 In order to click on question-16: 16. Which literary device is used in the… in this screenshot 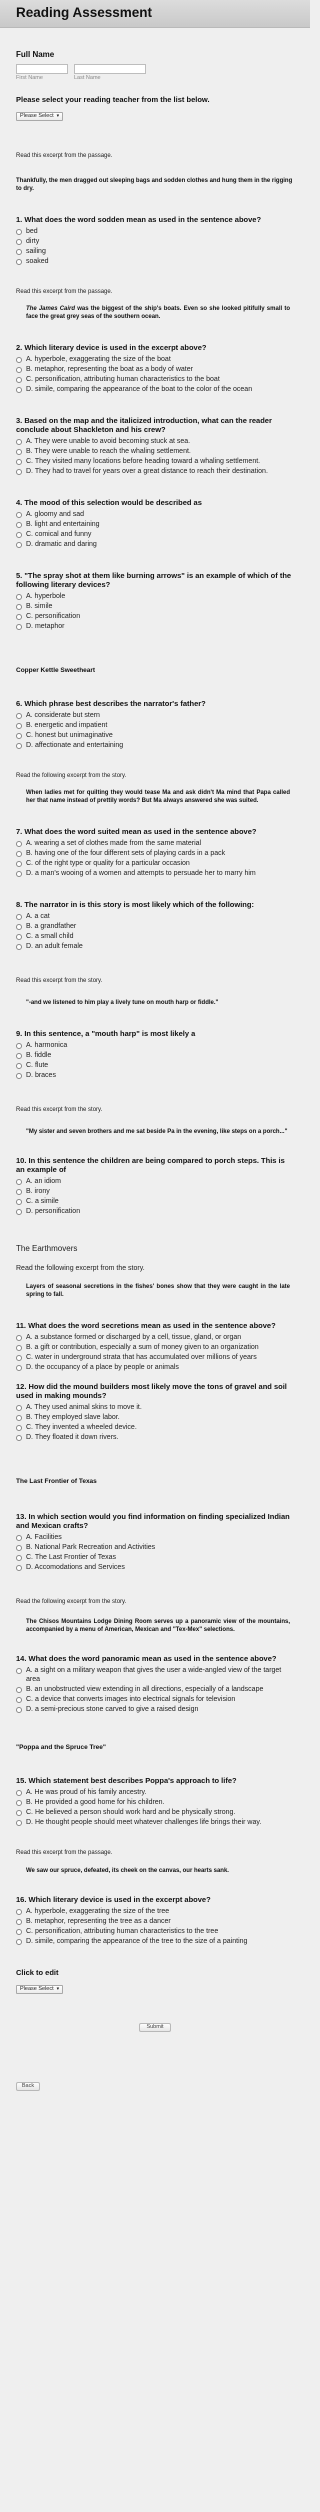, I will do `click(113, 1899)`.